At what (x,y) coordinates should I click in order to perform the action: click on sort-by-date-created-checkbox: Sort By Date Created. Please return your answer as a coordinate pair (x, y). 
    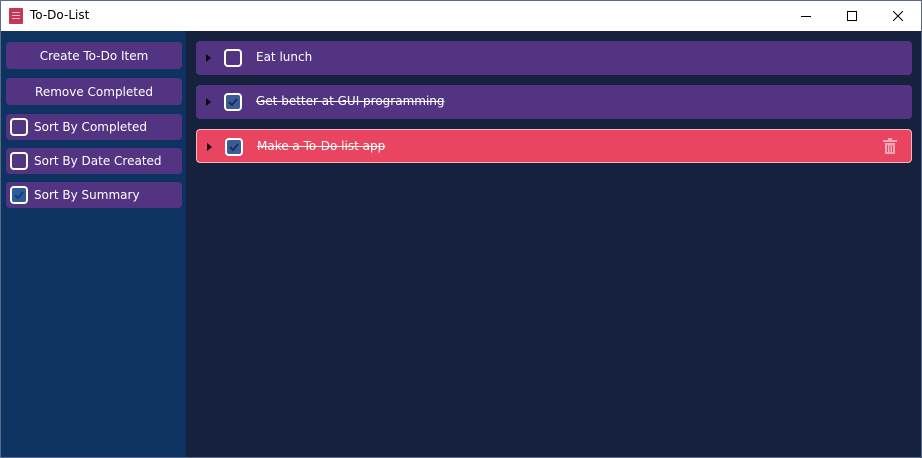
    Looking at the image, I should click on (94, 161).